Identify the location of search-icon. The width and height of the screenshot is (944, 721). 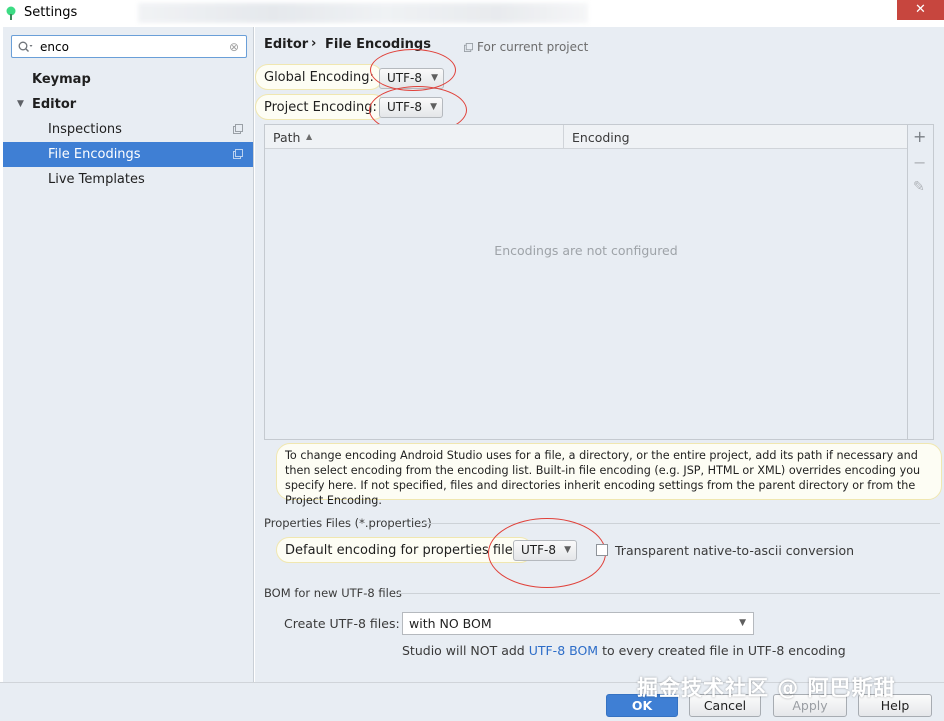
(25, 46).